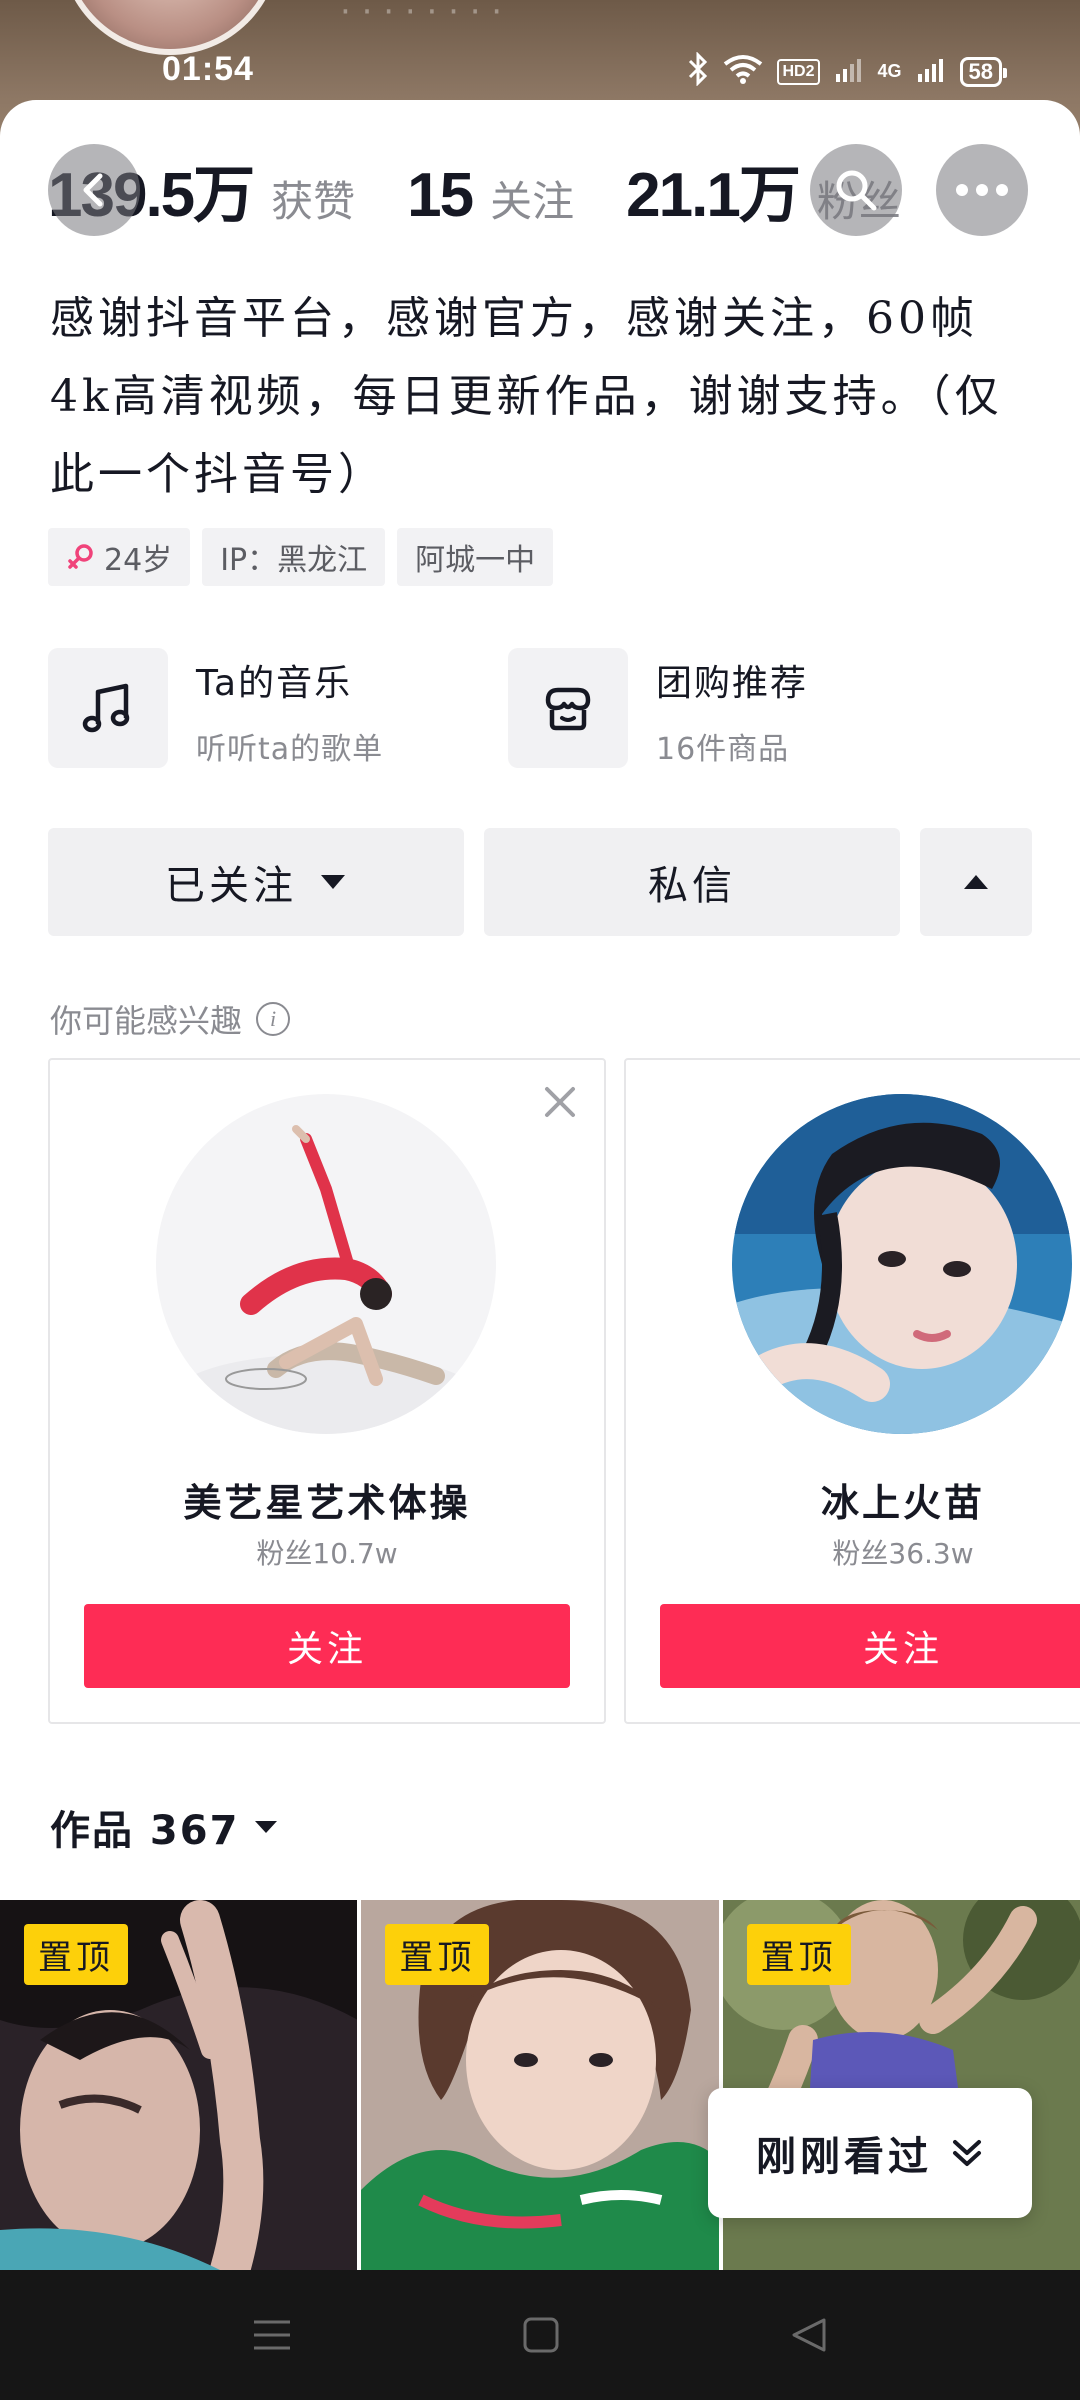 This screenshot has width=1080, height=2400. What do you see at coordinates (713, 189) in the screenshot?
I see `followers-count: 21.1万` at bounding box center [713, 189].